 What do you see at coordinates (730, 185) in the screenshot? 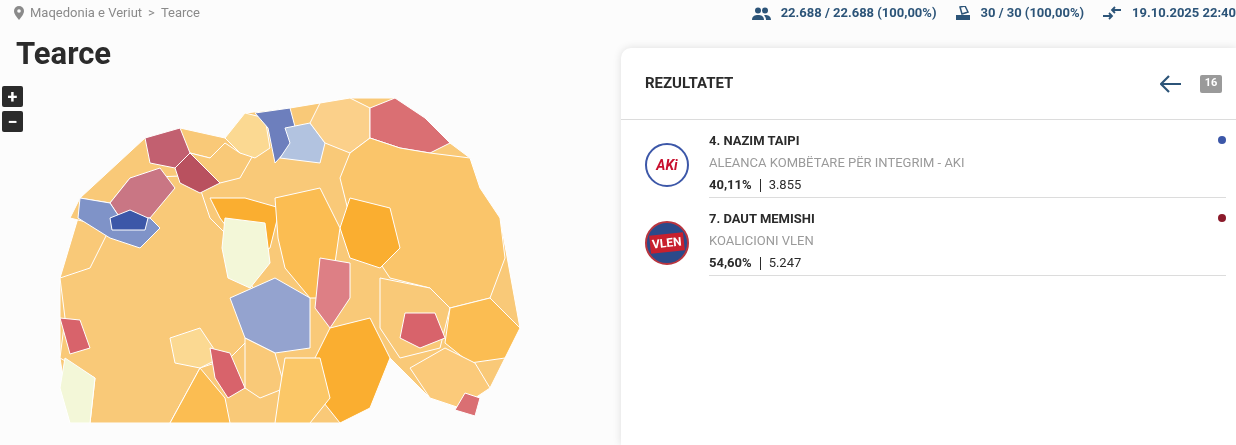
I see `vote-percent: 40,11%` at bounding box center [730, 185].